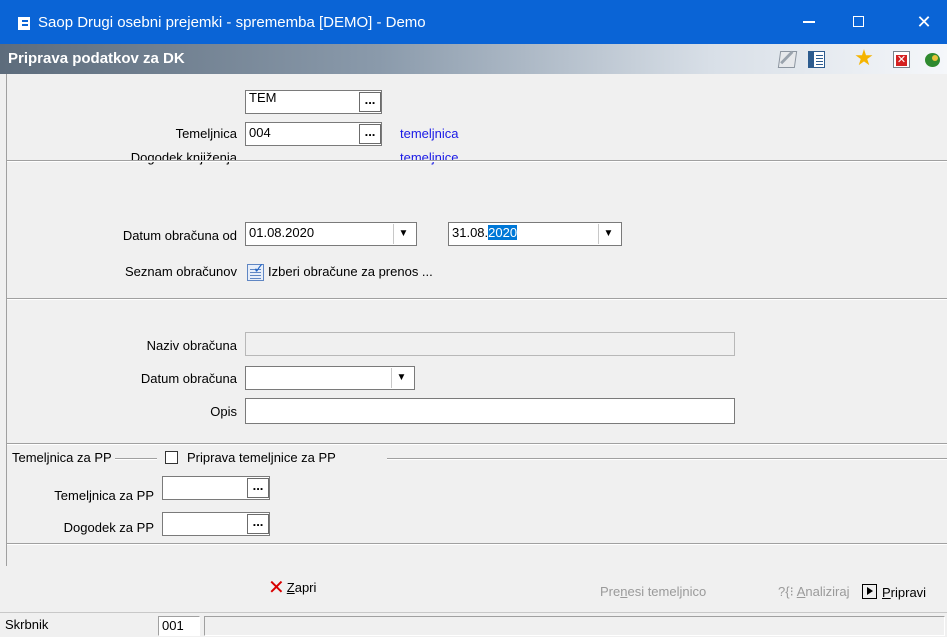 The image size is (947, 637). I want to click on analyze-icon: ?{⁝, so click(786, 591).